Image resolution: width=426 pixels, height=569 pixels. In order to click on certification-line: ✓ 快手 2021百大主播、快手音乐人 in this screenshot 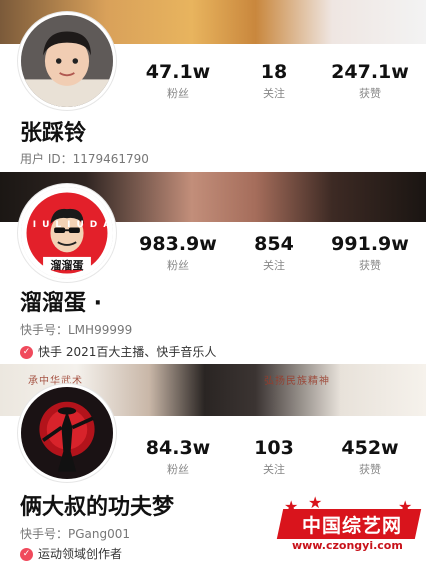, I will do `click(118, 352)`.